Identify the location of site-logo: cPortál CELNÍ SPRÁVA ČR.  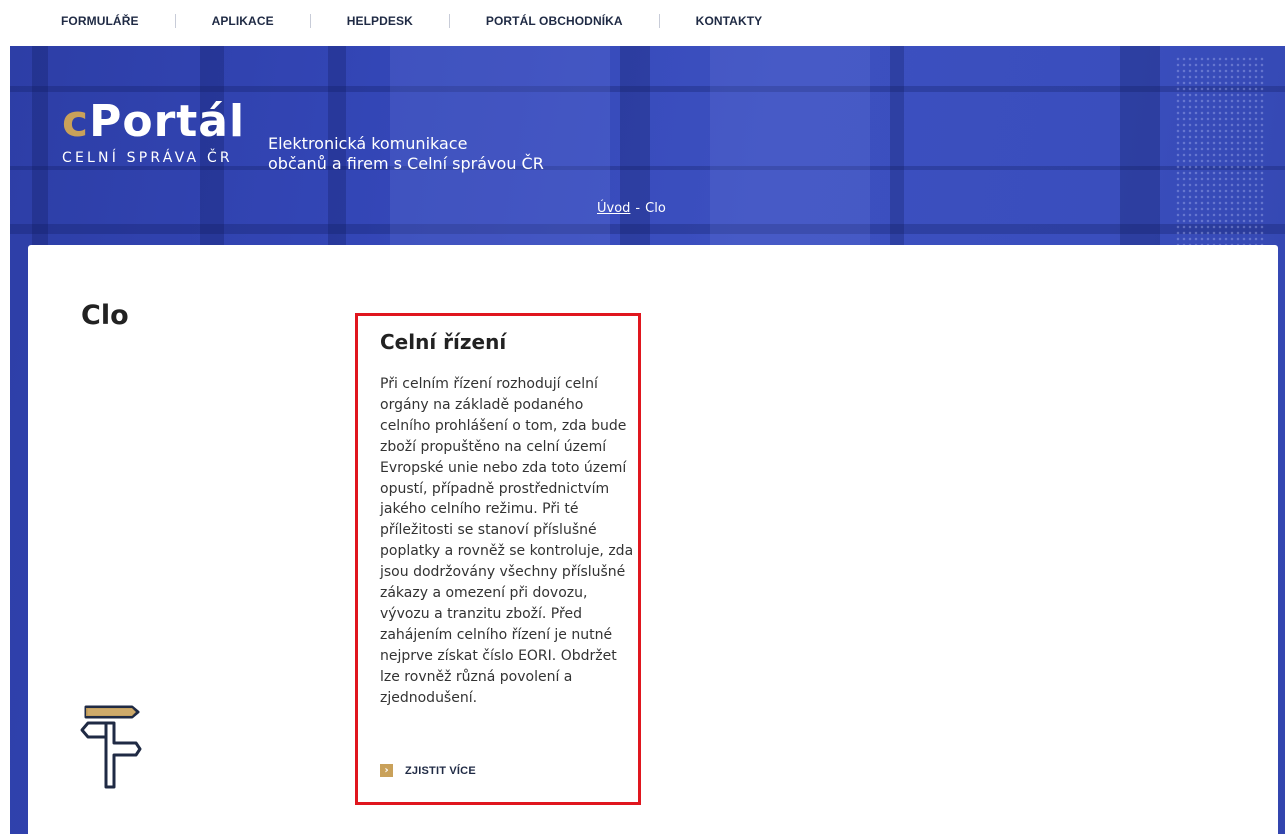
(153, 133).